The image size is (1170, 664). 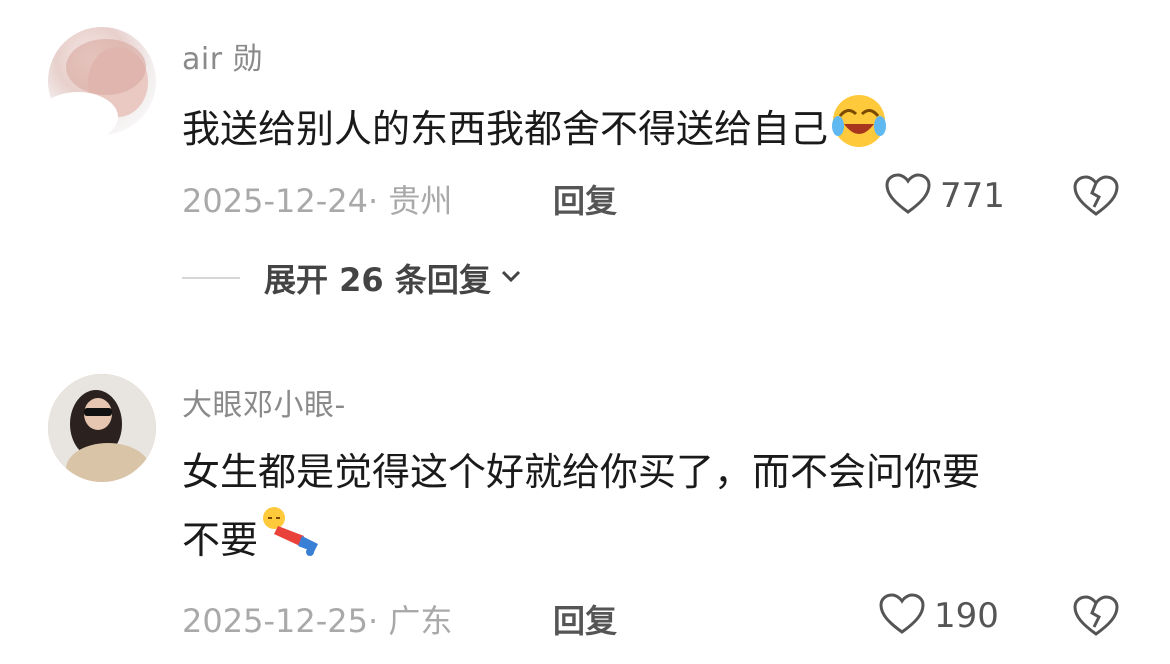 I want to click on divider, so click(x=211, y=278).